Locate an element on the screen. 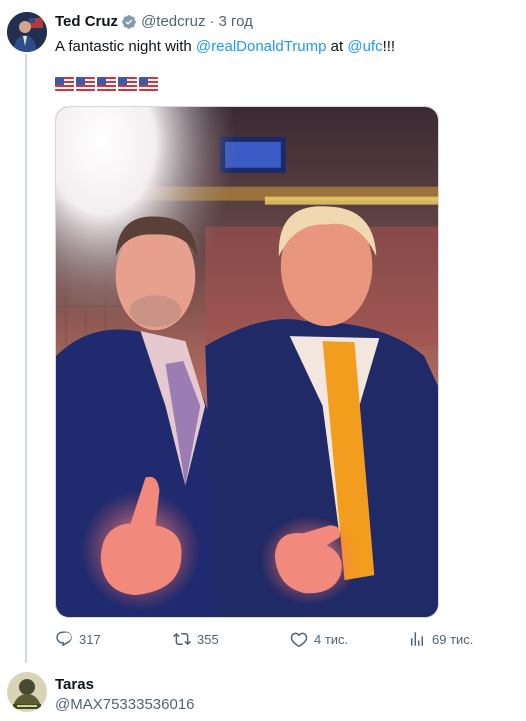  tweet-header: Ted Cruz @tedcruz · 3 год is located at coordinates (154, 21).